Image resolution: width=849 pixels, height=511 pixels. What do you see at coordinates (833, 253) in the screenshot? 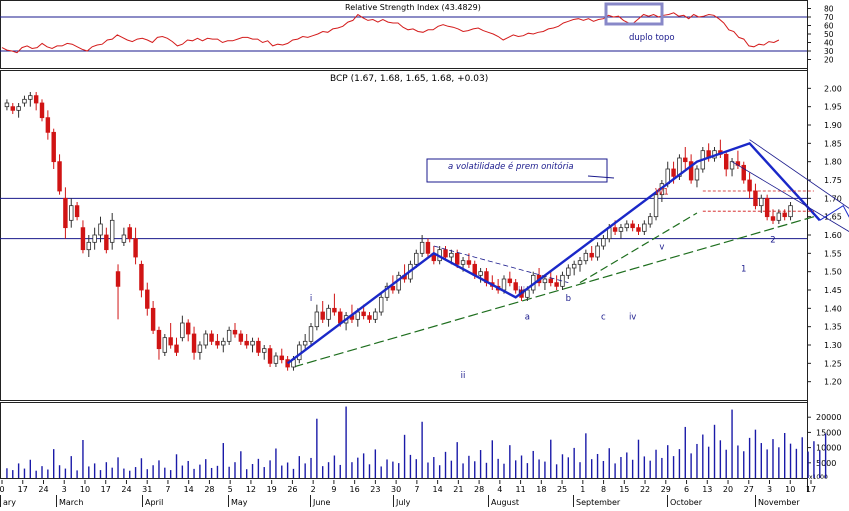
I see `price-tick-label: 1.55` at bounding box center [833, 253].